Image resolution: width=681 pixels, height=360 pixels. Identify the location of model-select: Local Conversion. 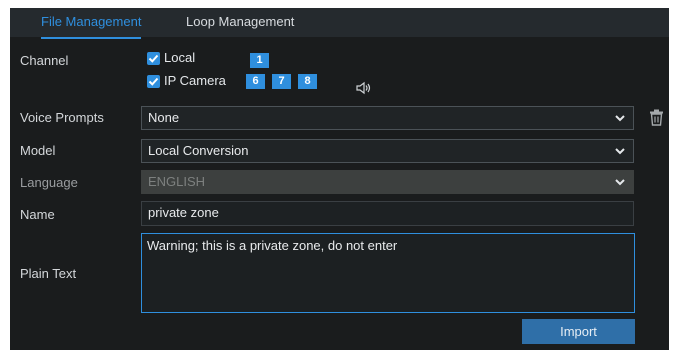
(387, 151).